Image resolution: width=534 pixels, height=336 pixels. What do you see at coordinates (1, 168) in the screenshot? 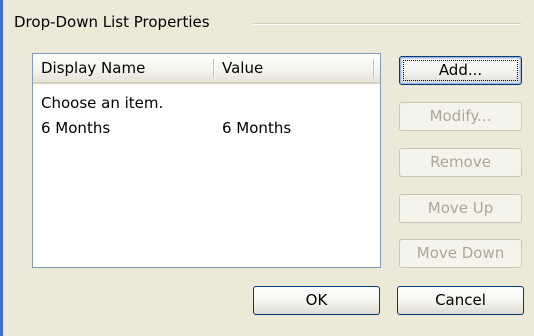
I see `window-left-edge` at bounding box center [1, 168].